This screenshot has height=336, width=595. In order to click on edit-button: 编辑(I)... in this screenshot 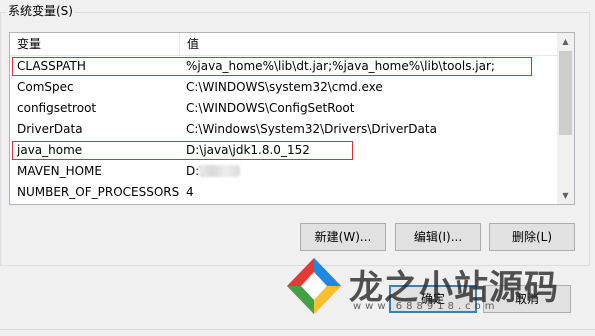, I will do `click(438, 237)`.